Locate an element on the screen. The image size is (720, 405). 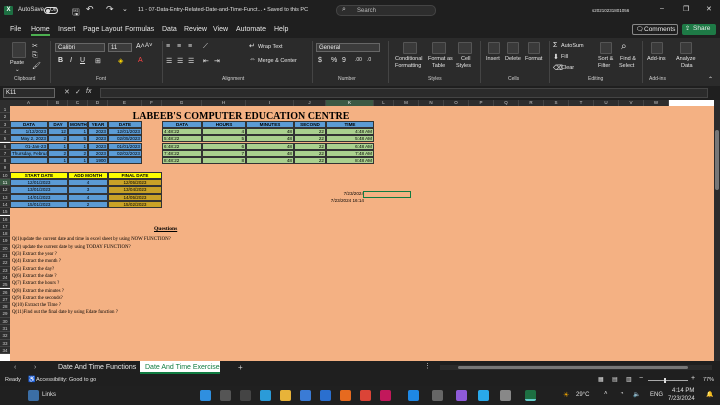
tab-view: View is located at coordinates (220, 29).